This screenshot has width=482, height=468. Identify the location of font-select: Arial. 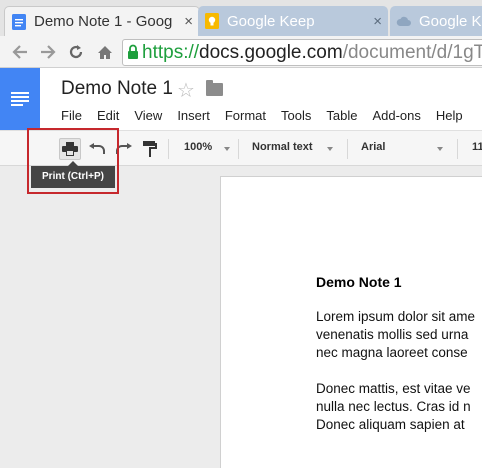
(373, 147).